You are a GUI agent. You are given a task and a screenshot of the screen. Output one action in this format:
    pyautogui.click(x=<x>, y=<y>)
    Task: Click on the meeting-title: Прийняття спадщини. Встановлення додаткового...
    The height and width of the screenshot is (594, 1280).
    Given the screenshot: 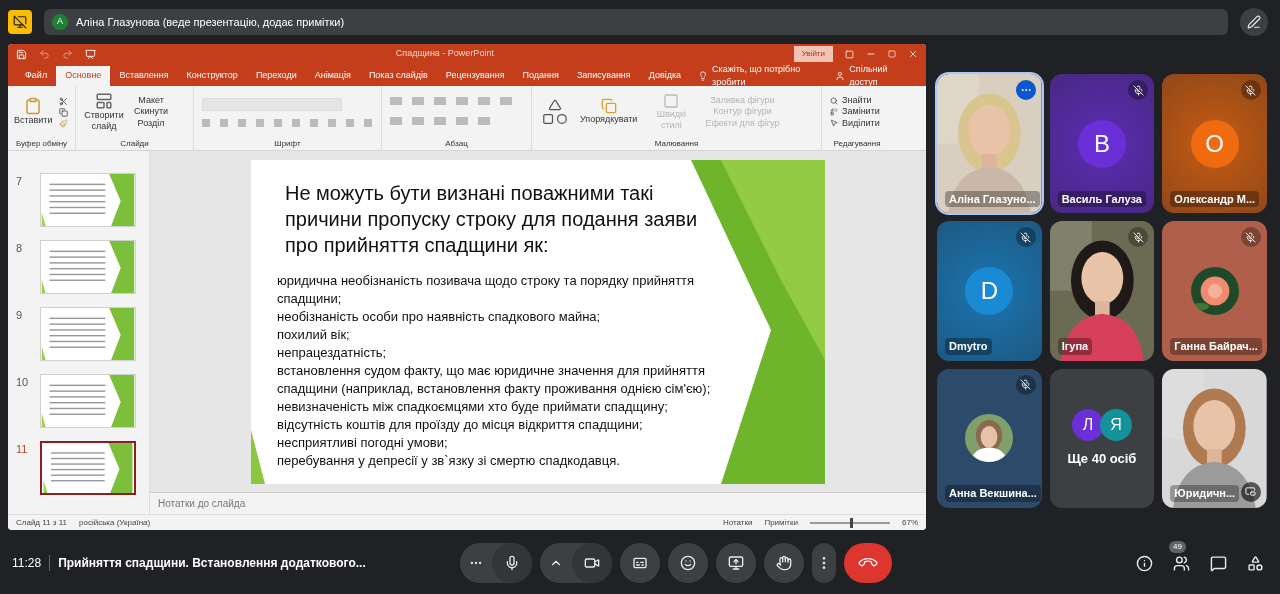 What is the action you would take?
    pyautogui.click(x=212, y=563)
    